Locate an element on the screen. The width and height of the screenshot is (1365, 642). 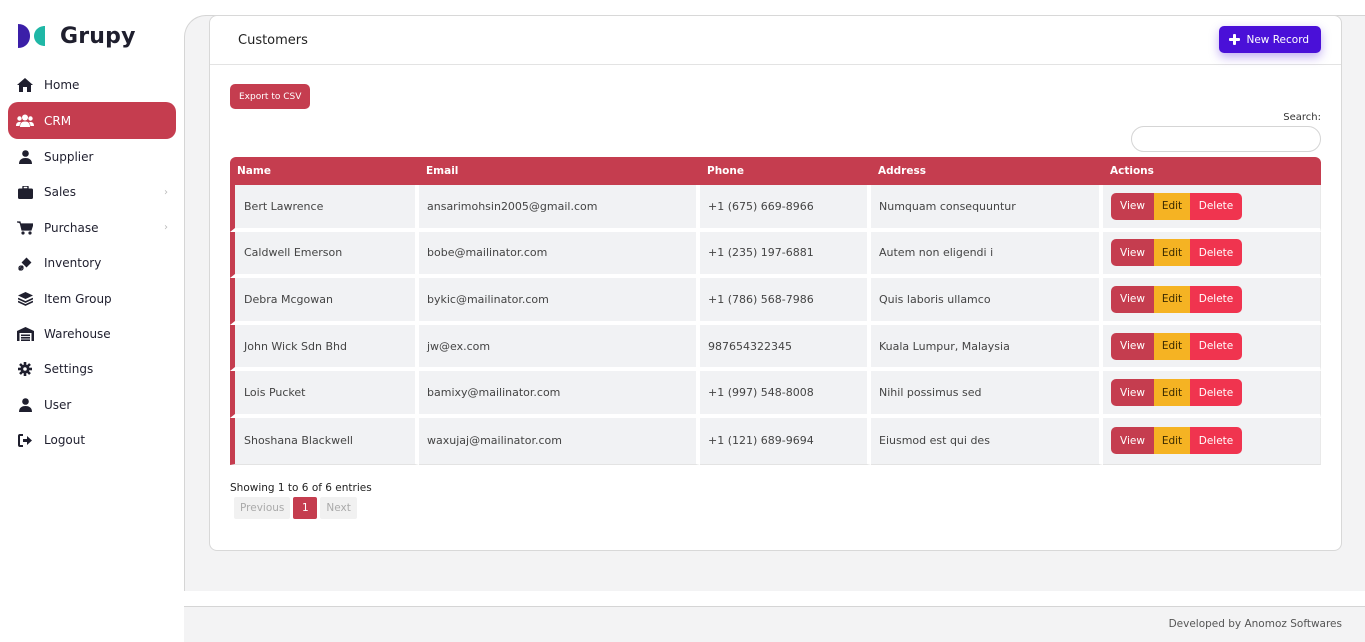
footer: Developed by Anomoz Softwares is located at coordinates (774, 624).